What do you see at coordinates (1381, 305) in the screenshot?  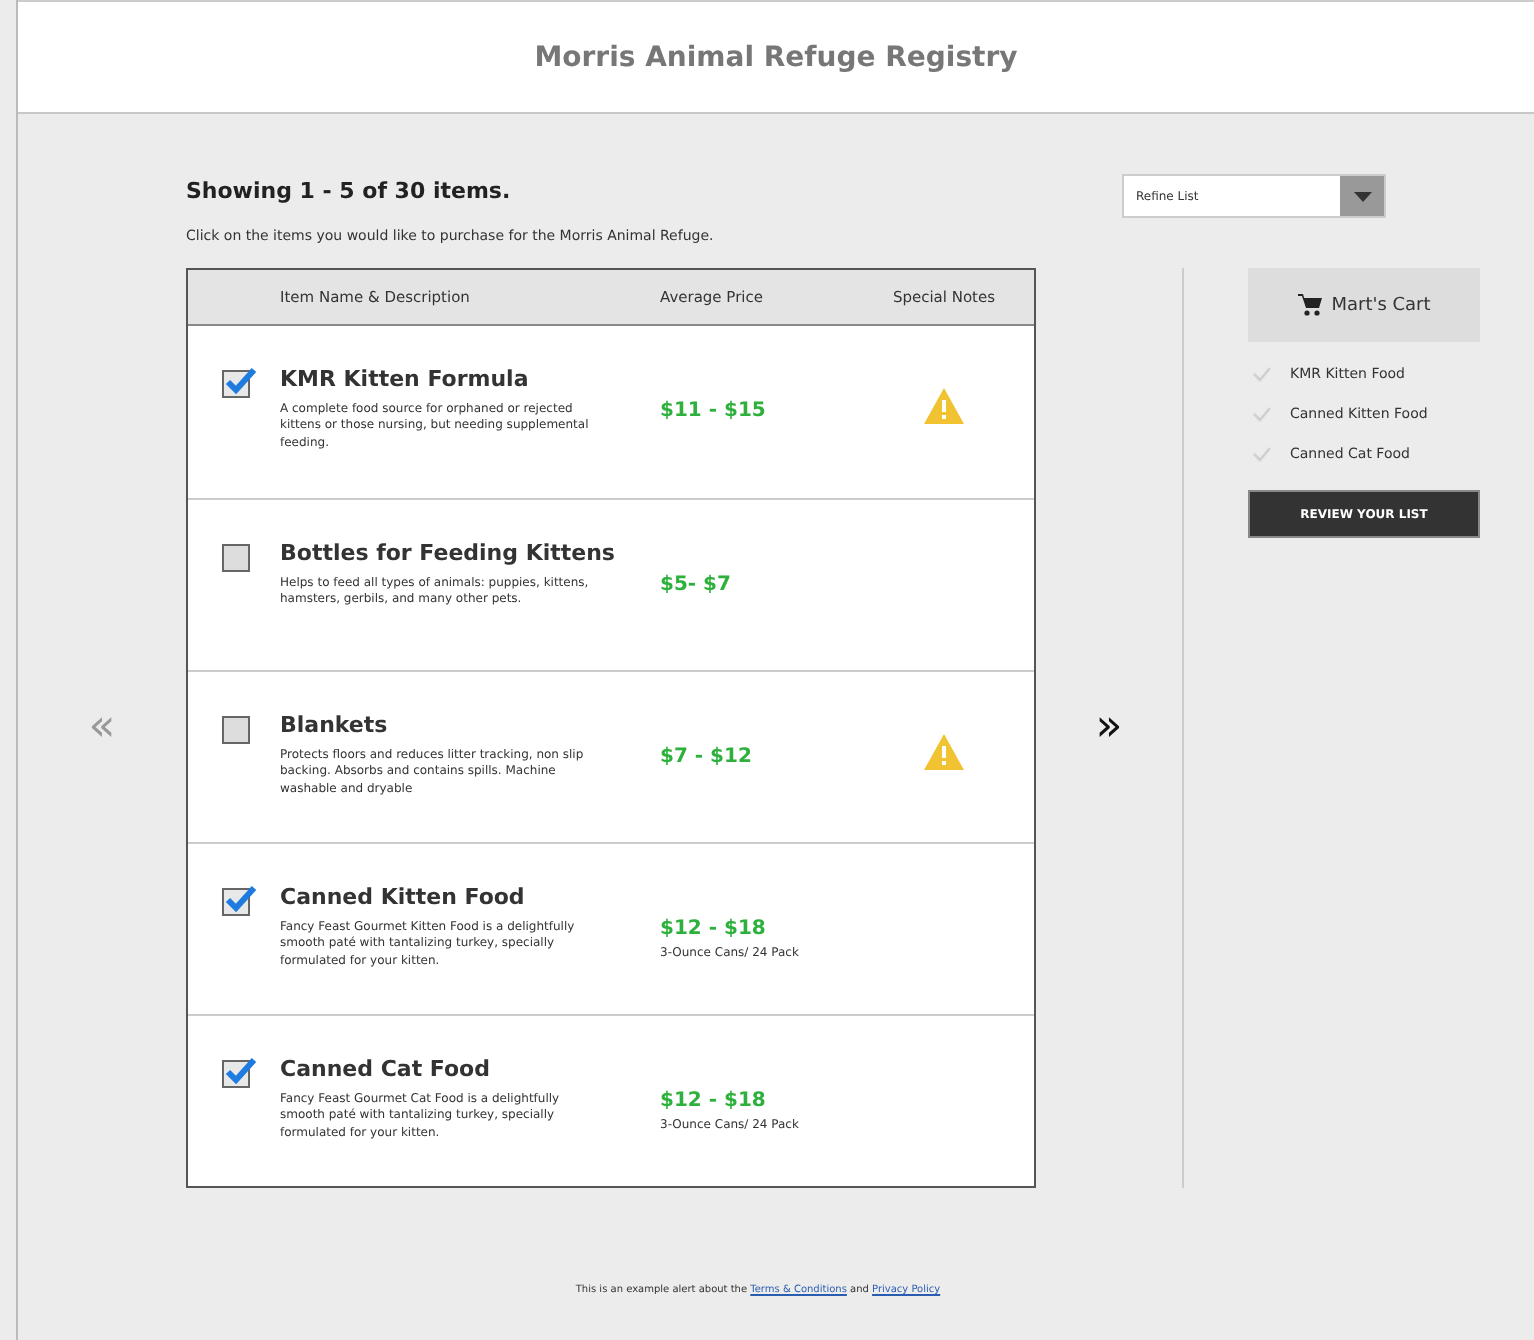 I see `cart-title: Mart's Cart` at bounding box center [1381, 305].